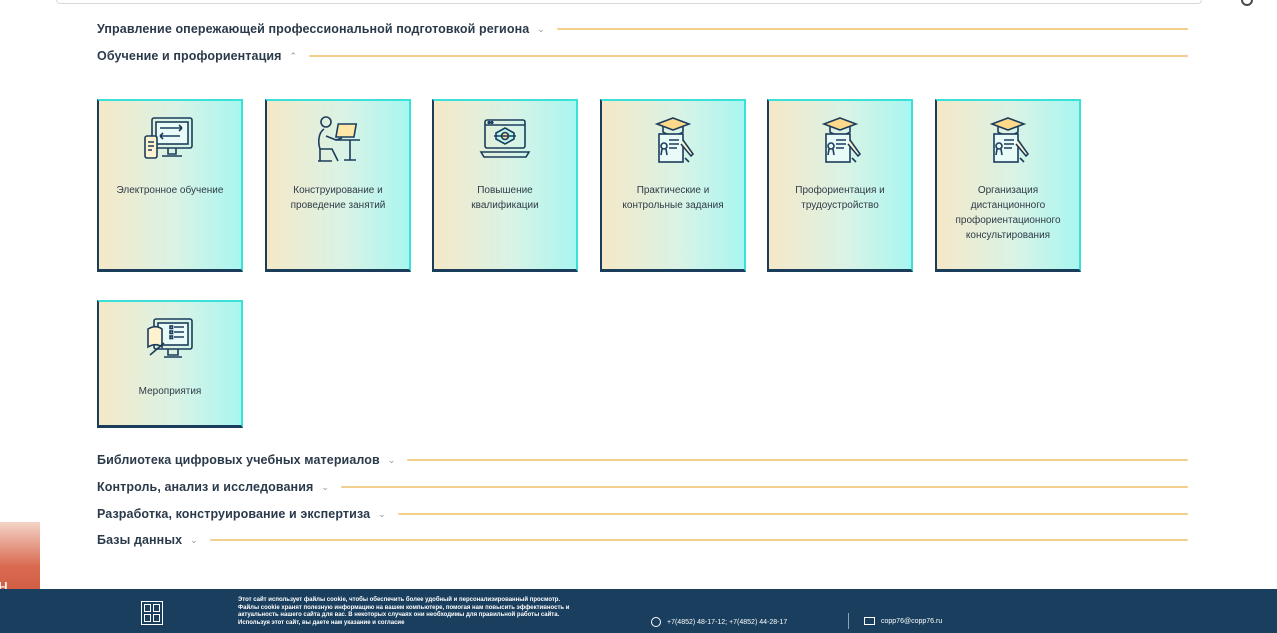 The image size is (1277, 633). What do you see at coordinates (505, 141) in the screenshot?
I see `laptop-certificate-icon` at bounding box center [505, 141].